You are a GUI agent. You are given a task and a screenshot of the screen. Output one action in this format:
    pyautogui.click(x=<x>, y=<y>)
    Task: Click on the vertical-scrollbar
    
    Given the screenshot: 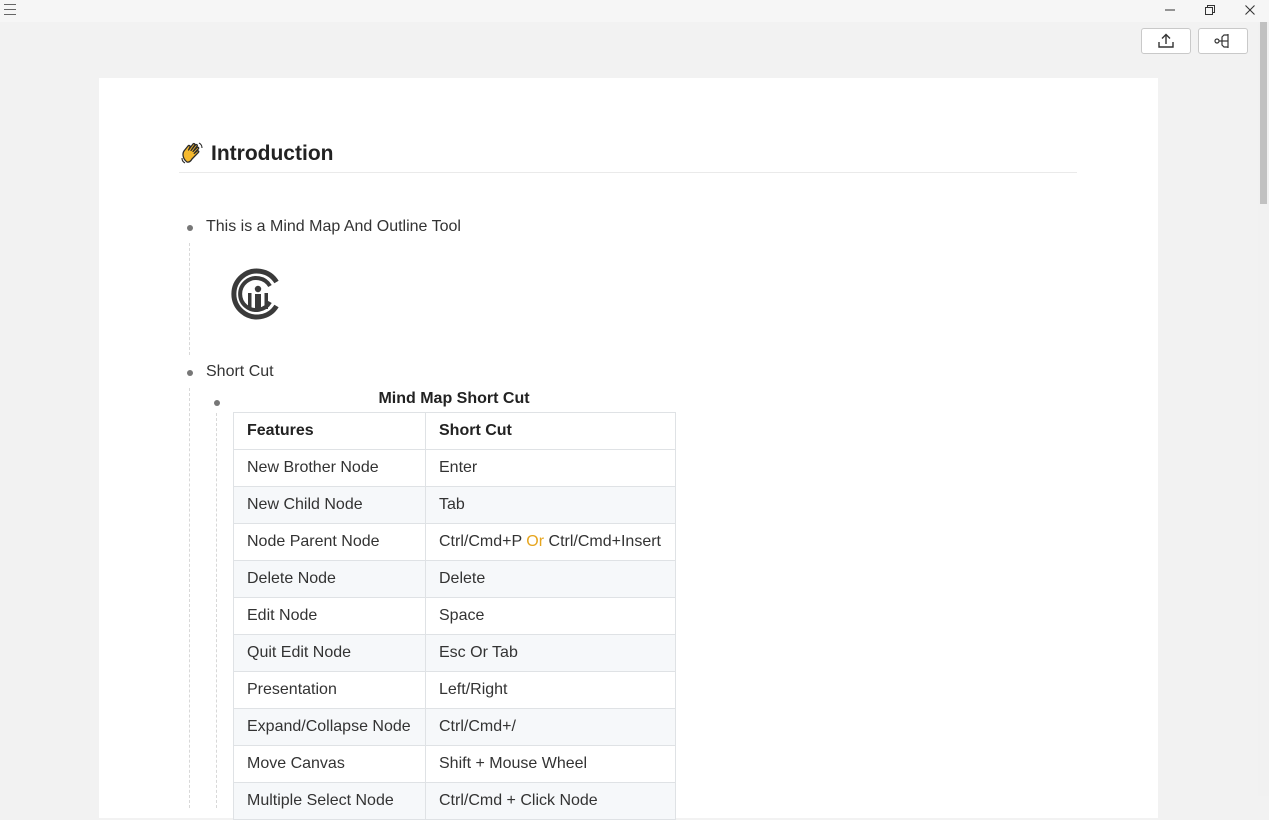 What is the action you would take?
    pyautogui.click(x=1263, y=409)
    